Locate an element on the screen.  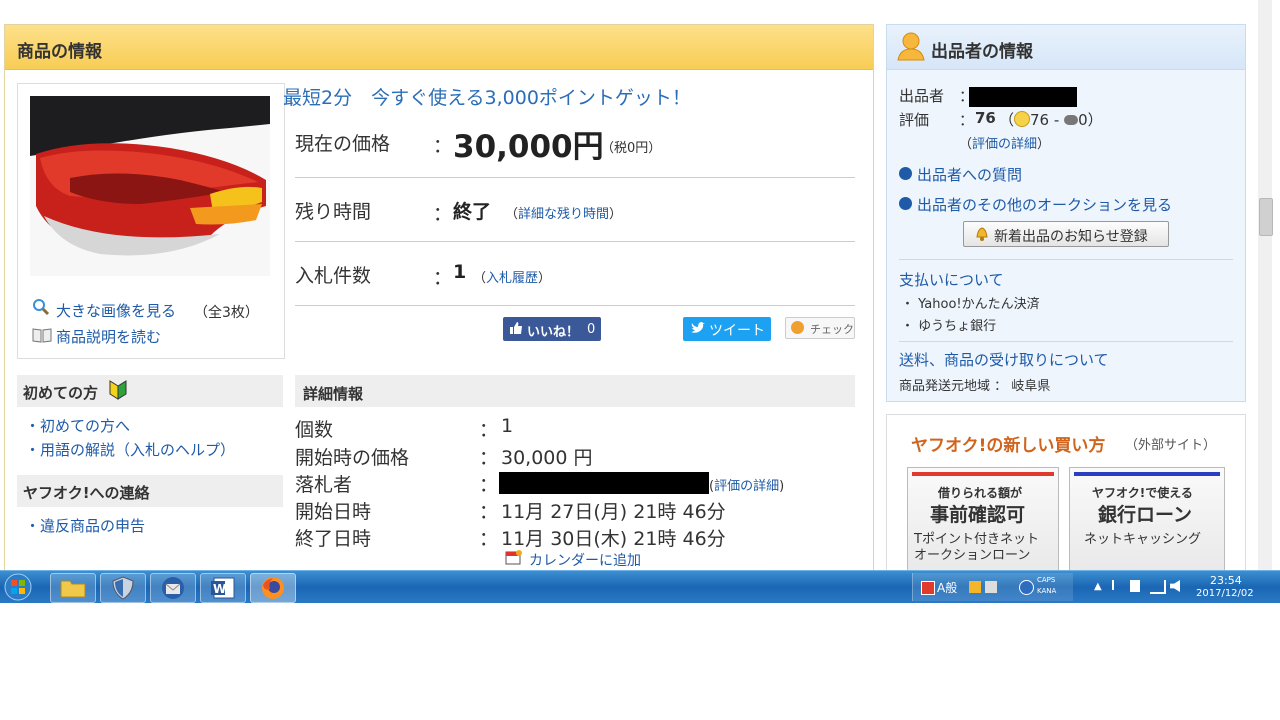
add-calendar-link: カレンダーに追加 is located at coordinates (585, 560).